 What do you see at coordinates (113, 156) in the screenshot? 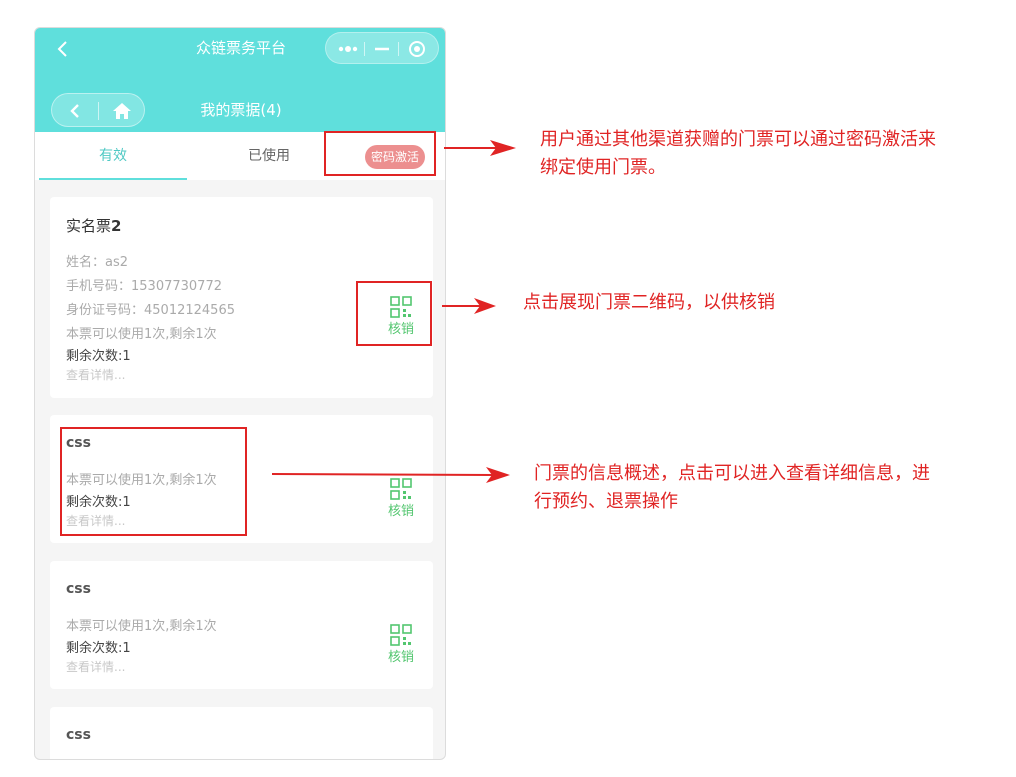
I see `tab-valid: 有效` at bounding box center [113, 156].